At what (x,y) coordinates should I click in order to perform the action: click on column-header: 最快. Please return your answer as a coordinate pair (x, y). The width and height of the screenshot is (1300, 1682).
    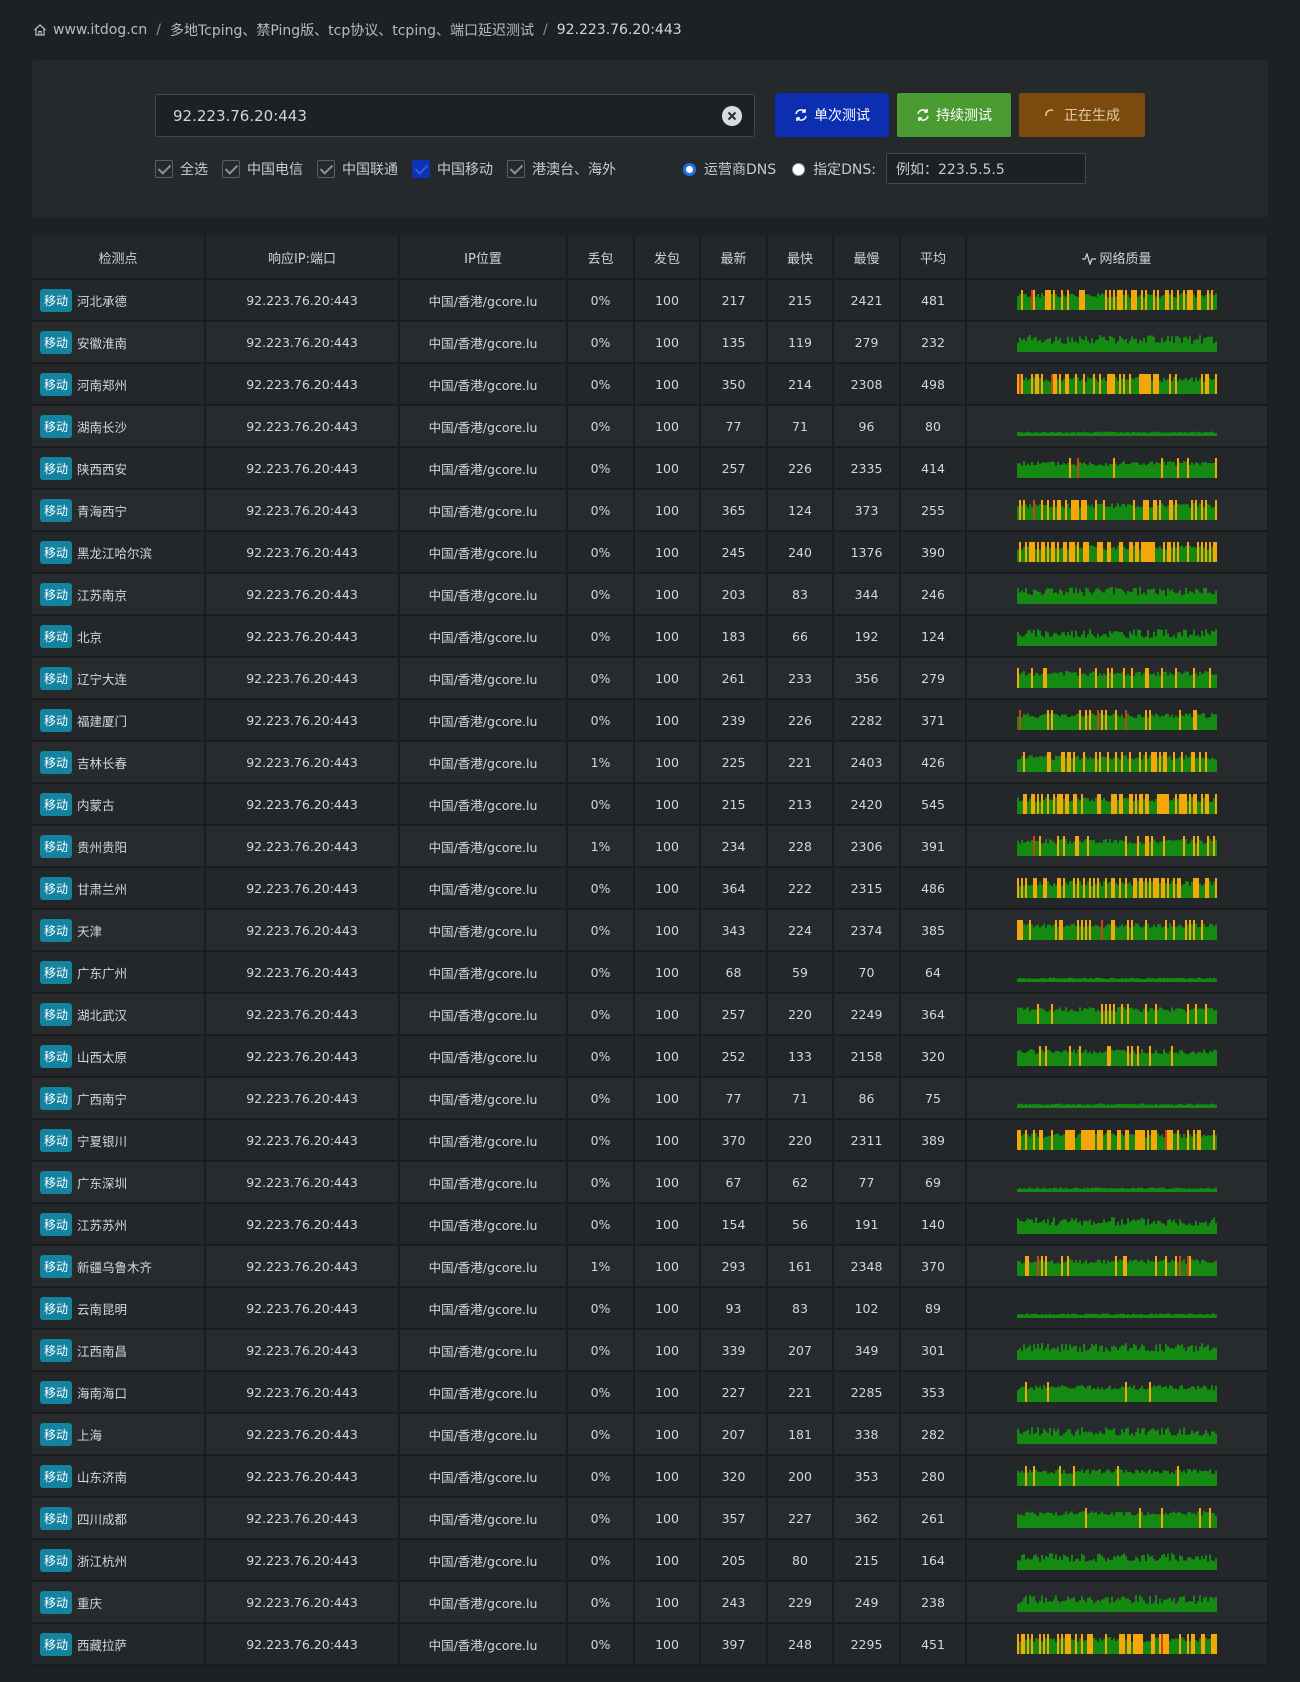
    Looking at the image, I should click on (800, 258).